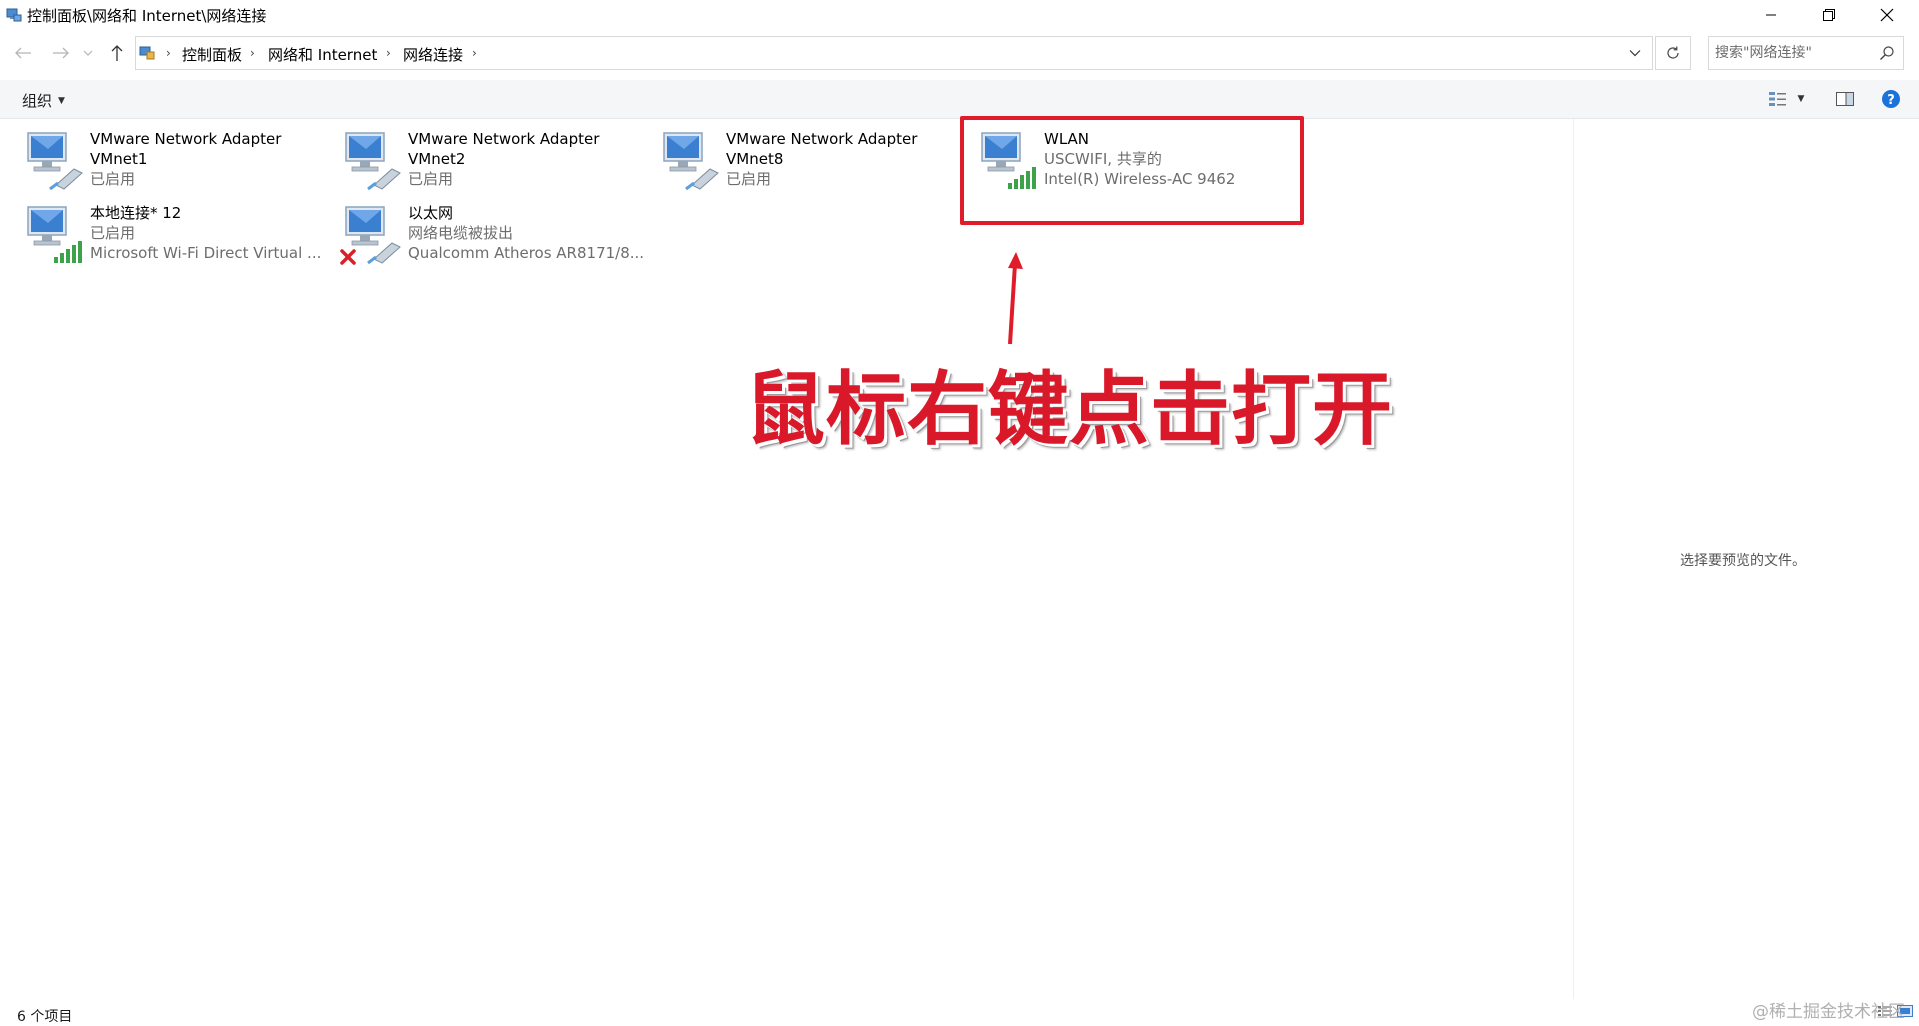 This screenshot has height=1026, width=1919. Describe the element at coordinates (959, 99) in the screenshot. I see `command-bar: 组织 ▼ ▼ ?` at that location.